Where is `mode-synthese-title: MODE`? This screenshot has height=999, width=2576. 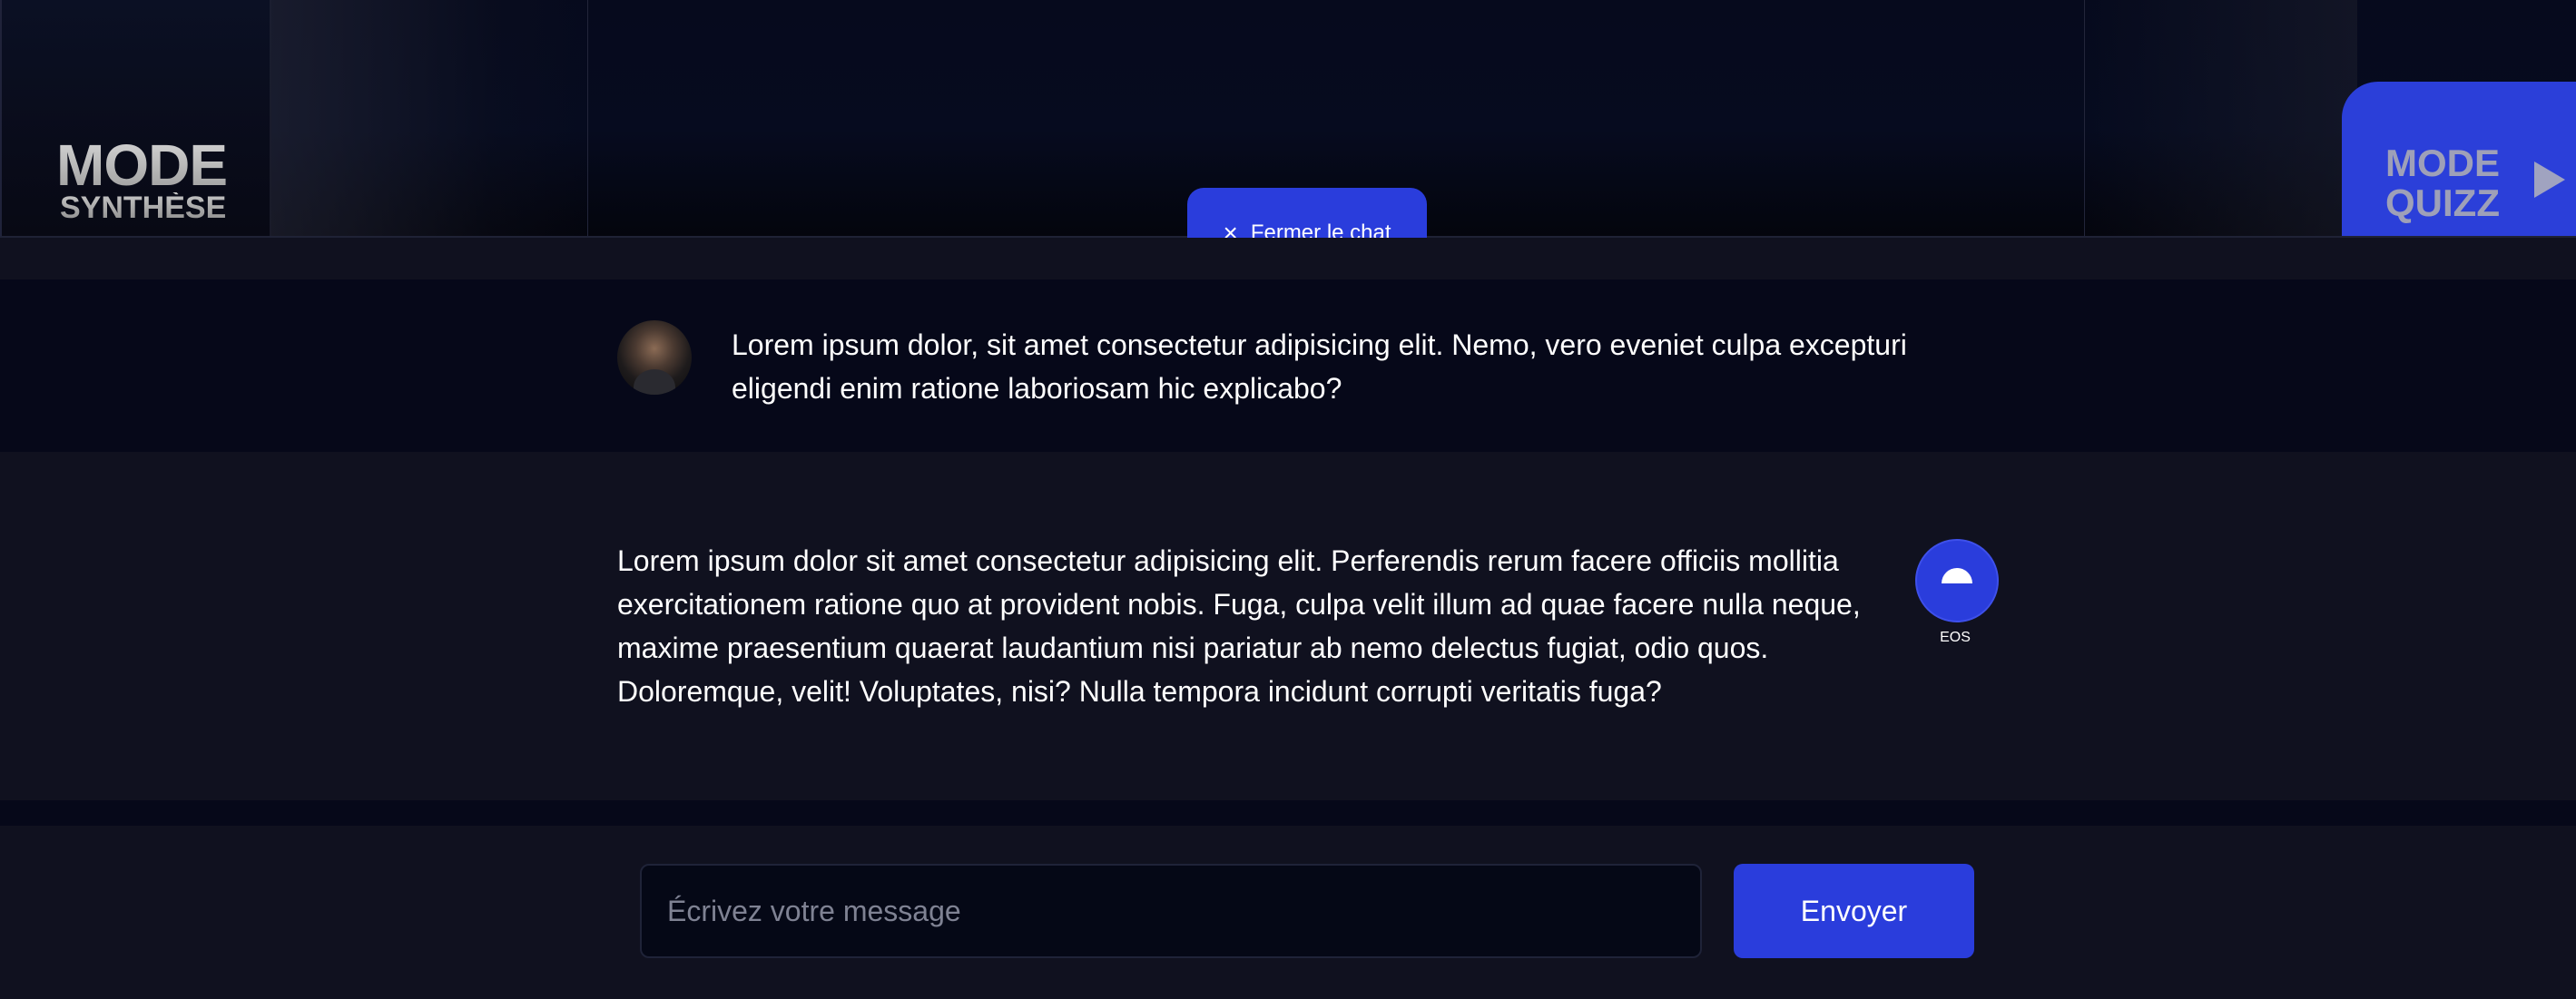 mode-synthese-title: MODE is located at coordinates (142, 165).